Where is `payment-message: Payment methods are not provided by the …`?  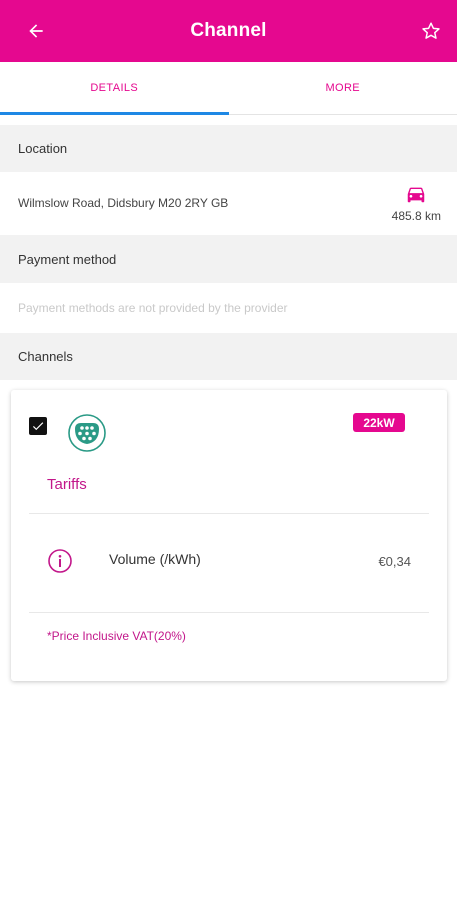 payment-message: Payment methods are not provided by the … is located at coordinates (153, 307).